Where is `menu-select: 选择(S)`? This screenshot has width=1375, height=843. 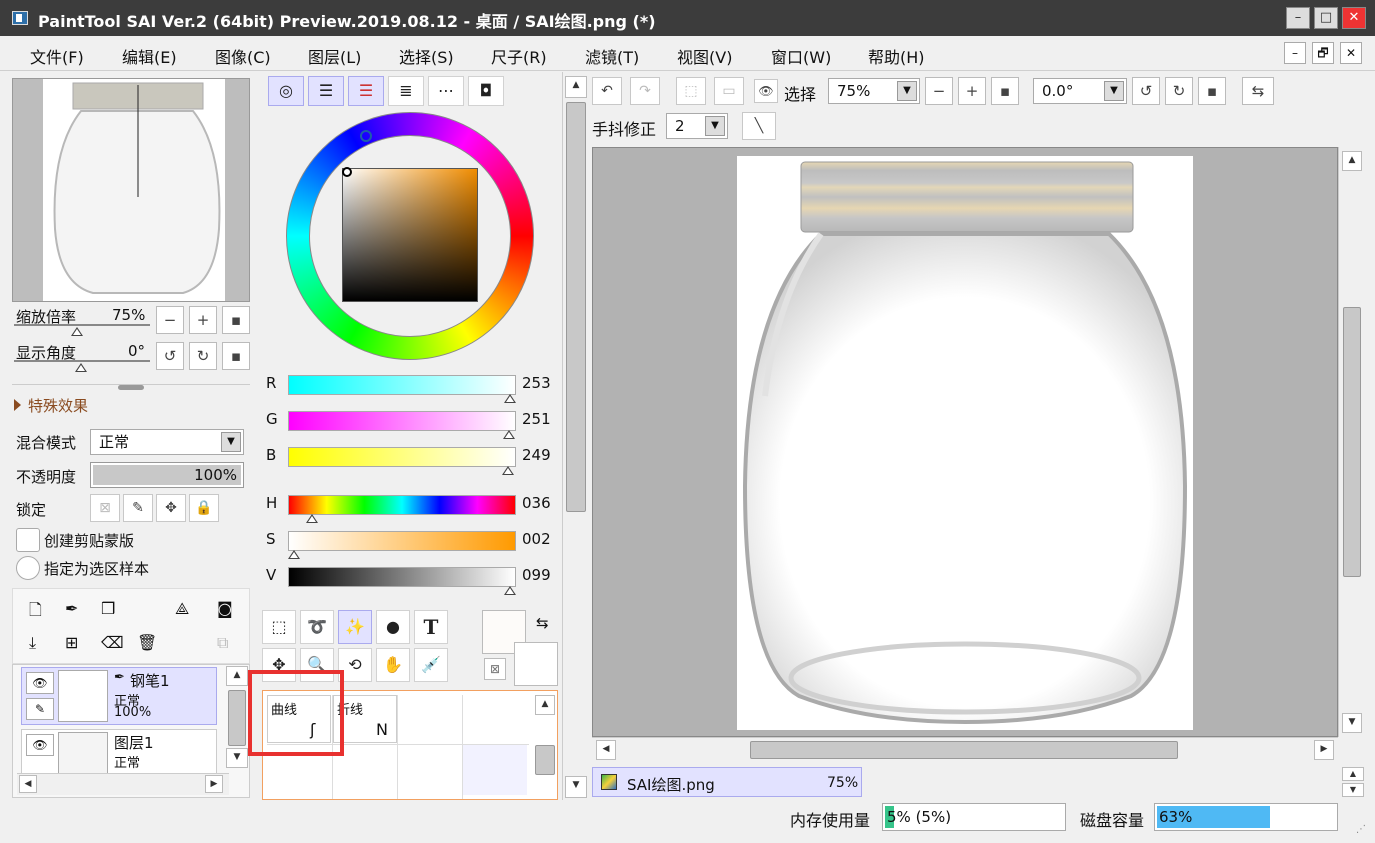 menu-select: 选择(S) is located at coordinates (426, 56).